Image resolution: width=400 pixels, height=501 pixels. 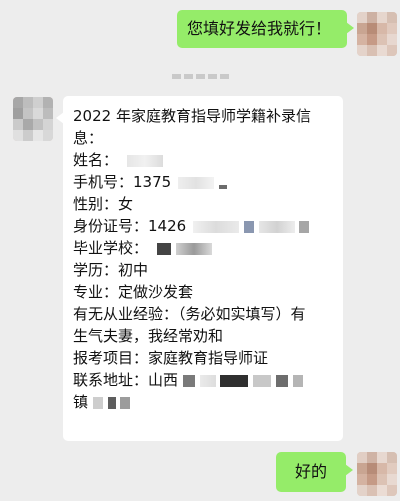 I want to click on message-line-phone: 手机号：1375, so click(x=192, y=182).